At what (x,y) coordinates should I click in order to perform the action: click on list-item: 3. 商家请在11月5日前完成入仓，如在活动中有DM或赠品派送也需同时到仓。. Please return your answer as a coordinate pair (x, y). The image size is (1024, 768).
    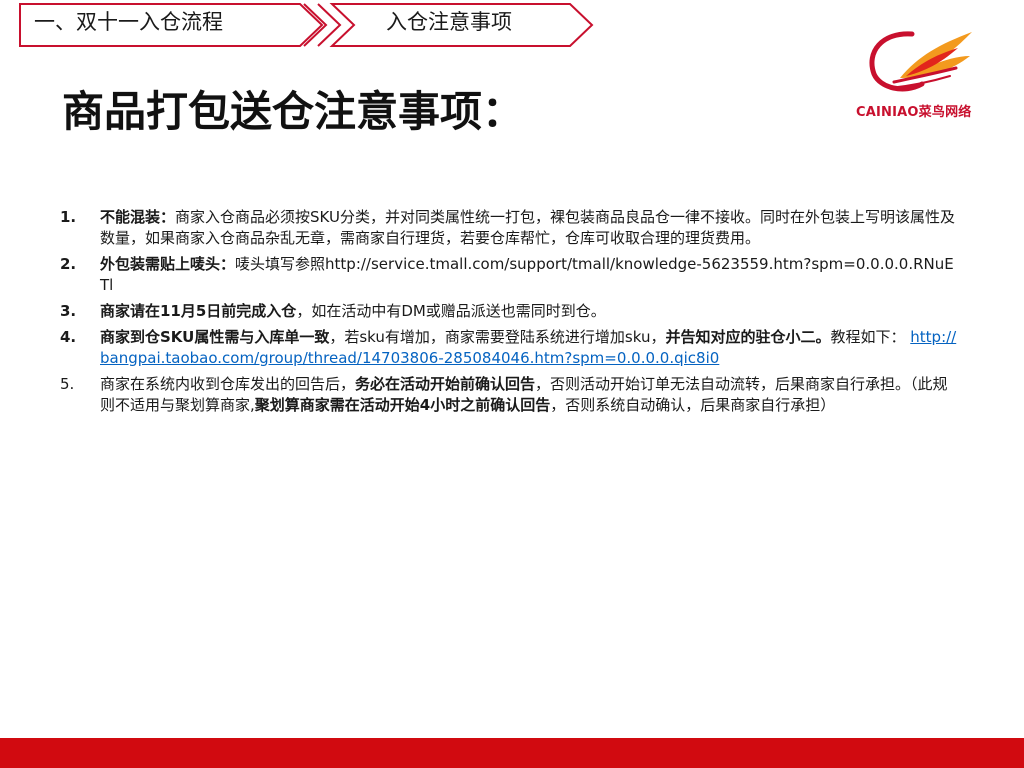
    Looking at the image, I should click on (510, 311).